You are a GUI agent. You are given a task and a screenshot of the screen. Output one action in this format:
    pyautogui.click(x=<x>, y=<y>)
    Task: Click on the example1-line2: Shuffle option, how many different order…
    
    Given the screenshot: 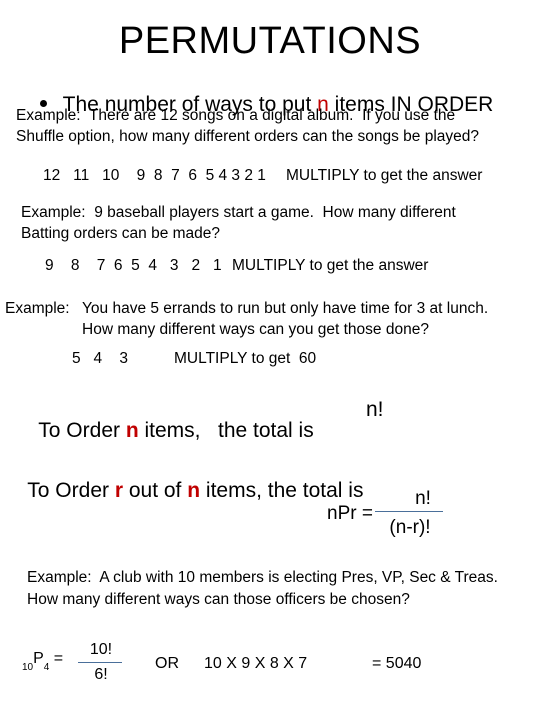 What is the action you would take?
    pyautogui.click(x=248, y=136)
    